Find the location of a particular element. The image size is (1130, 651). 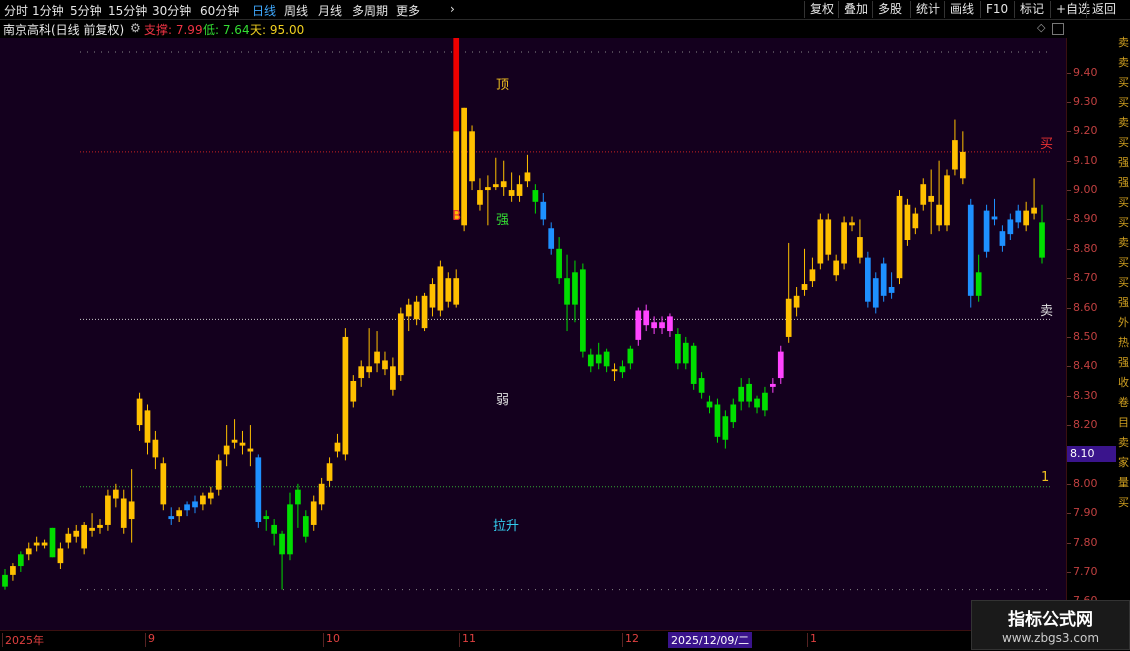

toolbar-button-1: 叠加 is located at coordinates (855, 9).